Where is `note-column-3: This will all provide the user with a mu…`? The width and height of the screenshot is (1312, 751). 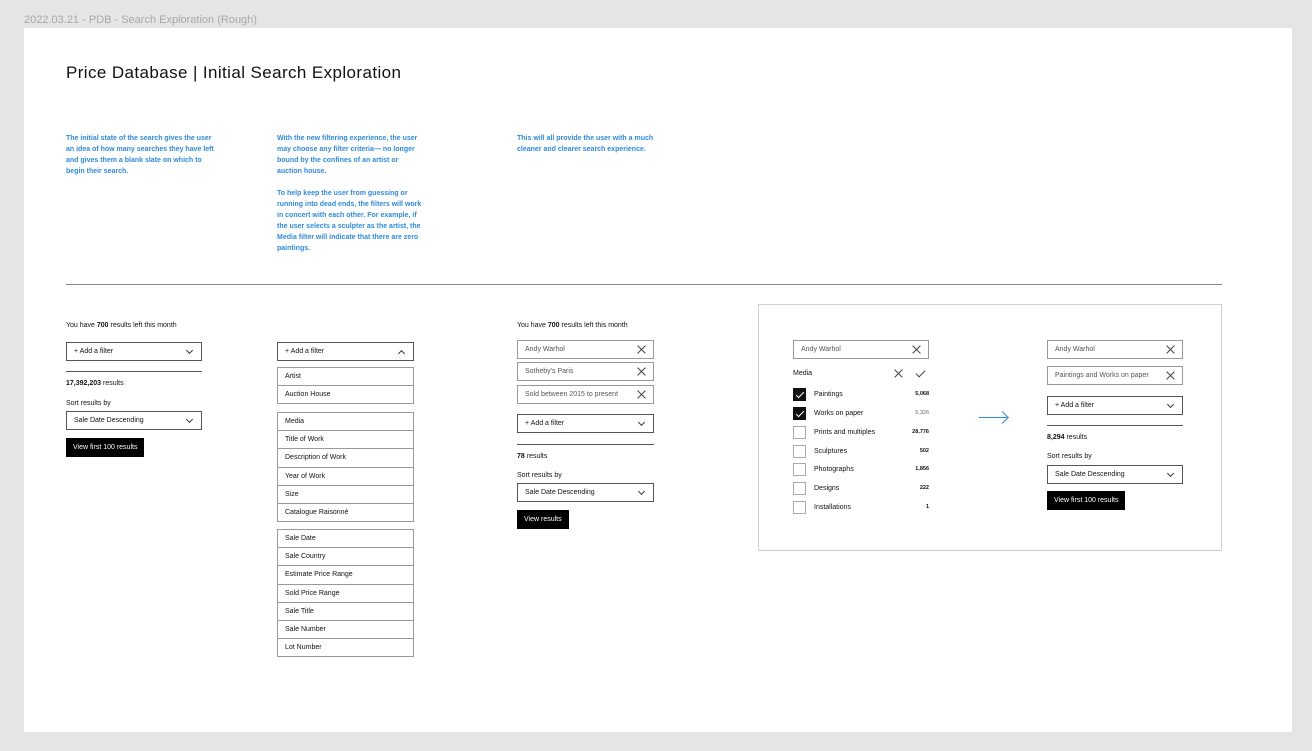
note-column-3: This will all provide the user with a mu… is located at coordinates (591, 144).